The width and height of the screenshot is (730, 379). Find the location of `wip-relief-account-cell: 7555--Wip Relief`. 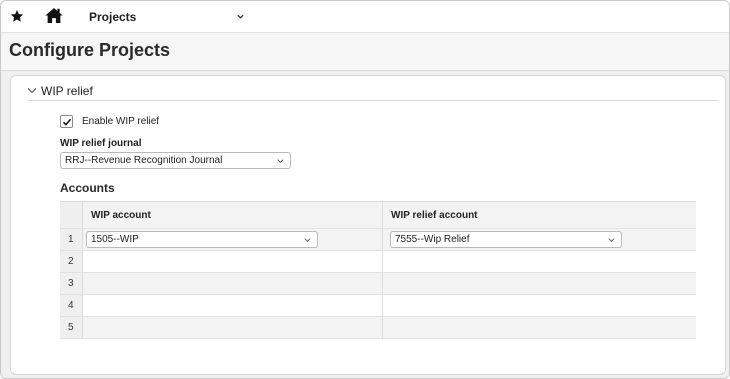

wip-relief-account-cell: 7555--Wip Relief is located at coordinates (539, 239).